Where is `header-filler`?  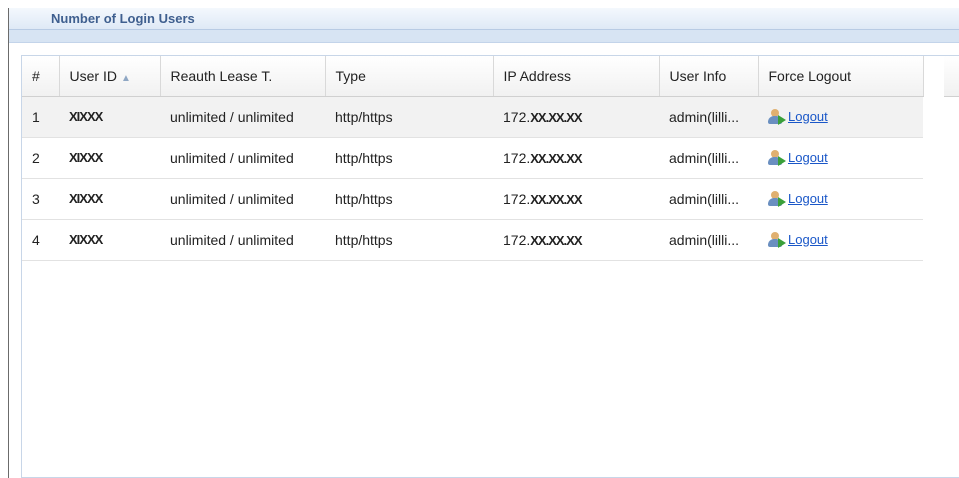 header-filler is located at coordinates (951, 76).